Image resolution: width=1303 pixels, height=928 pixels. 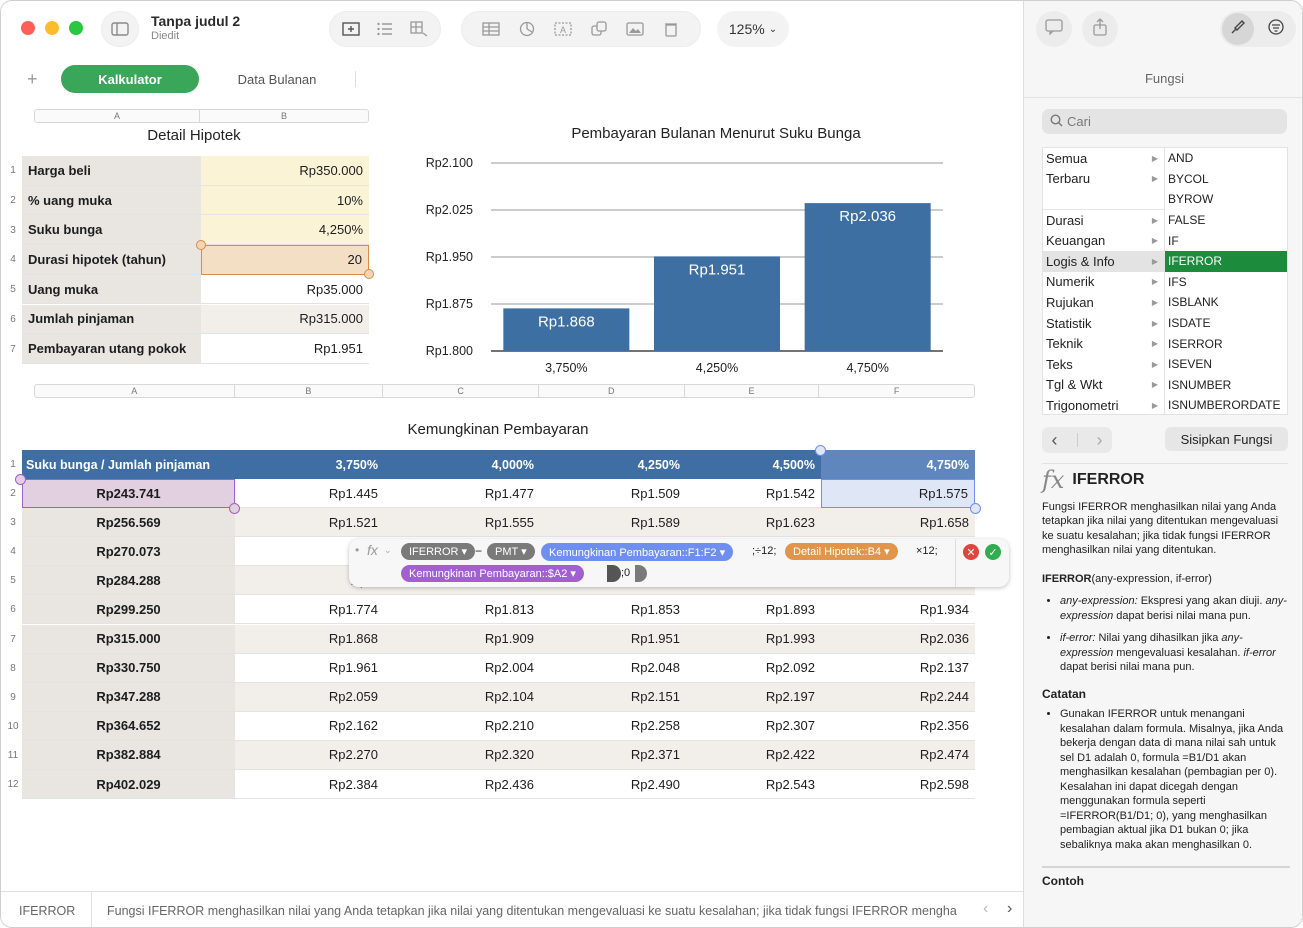 I want to click on mortgage-label-cell: Harga beli, so click(x=111, y=171).